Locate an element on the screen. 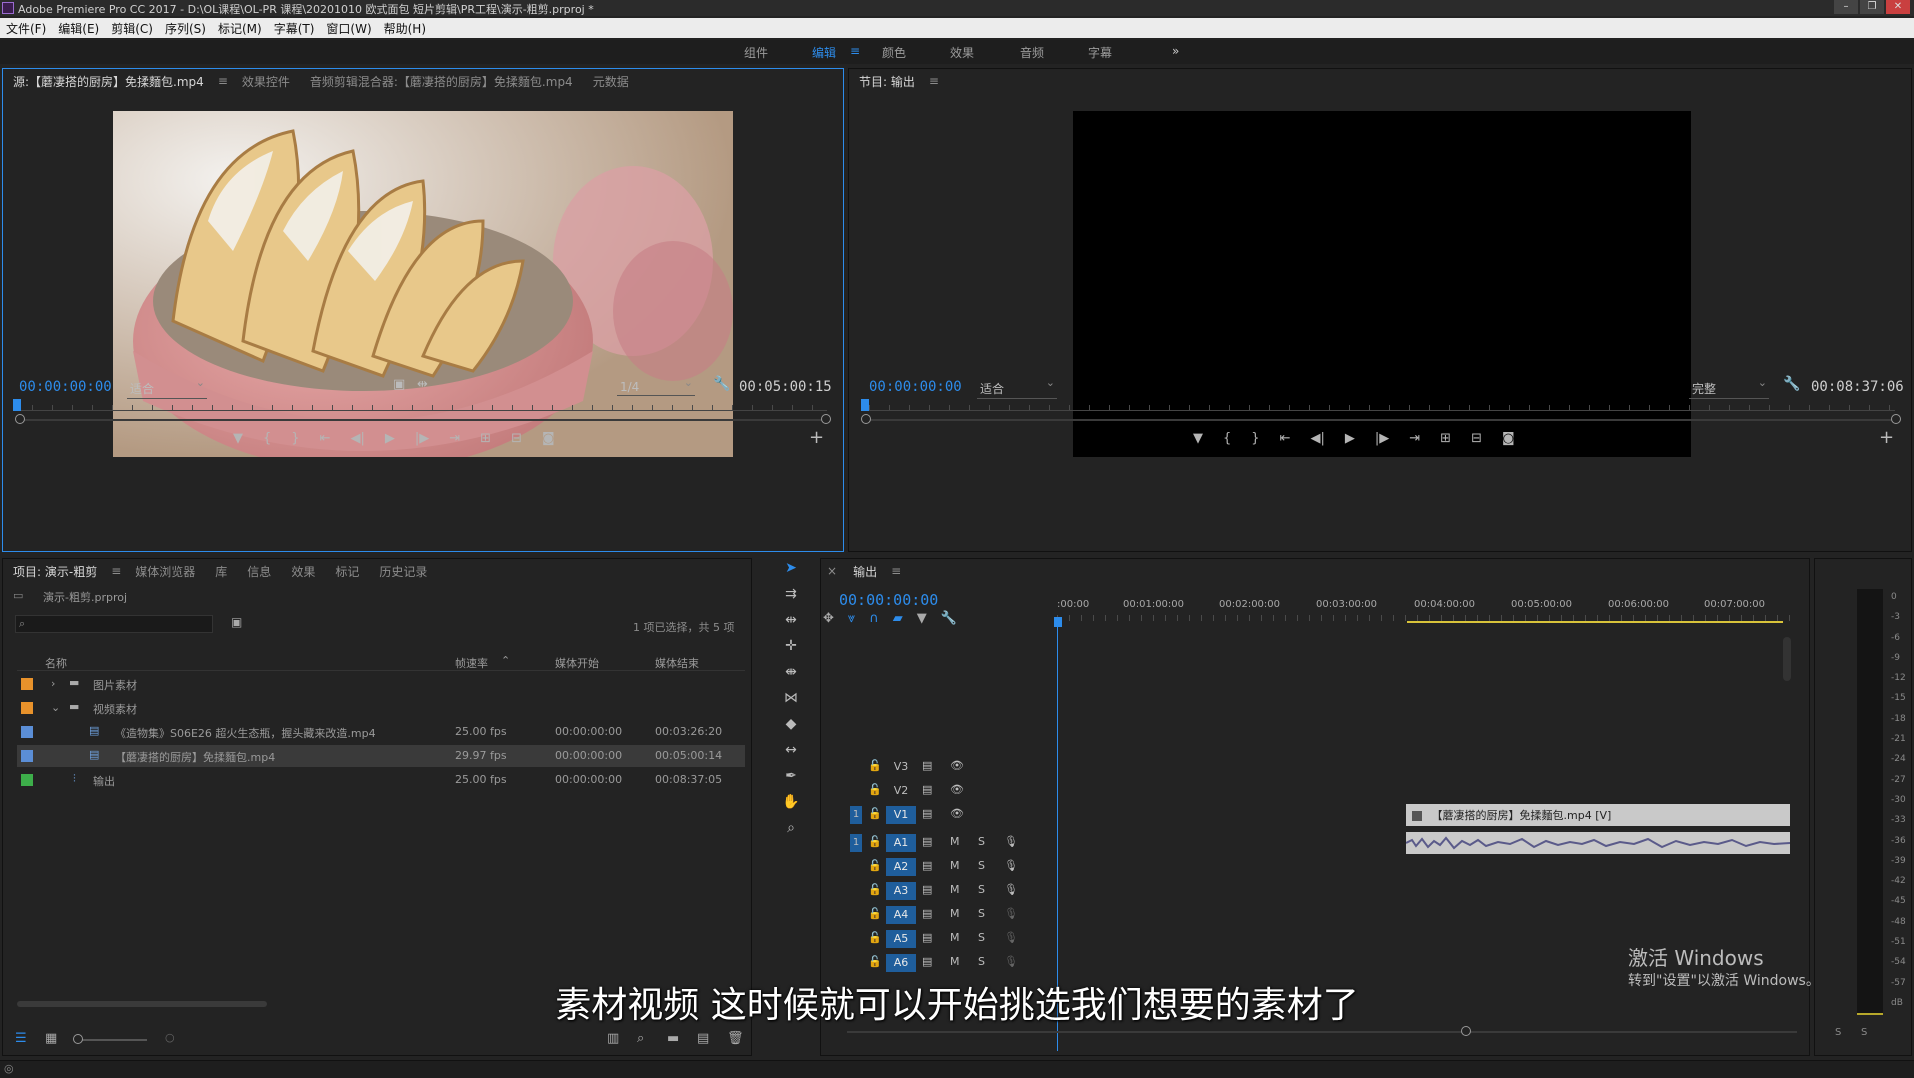  restore-icon: ❐ is located at coordinates (1872, 7).